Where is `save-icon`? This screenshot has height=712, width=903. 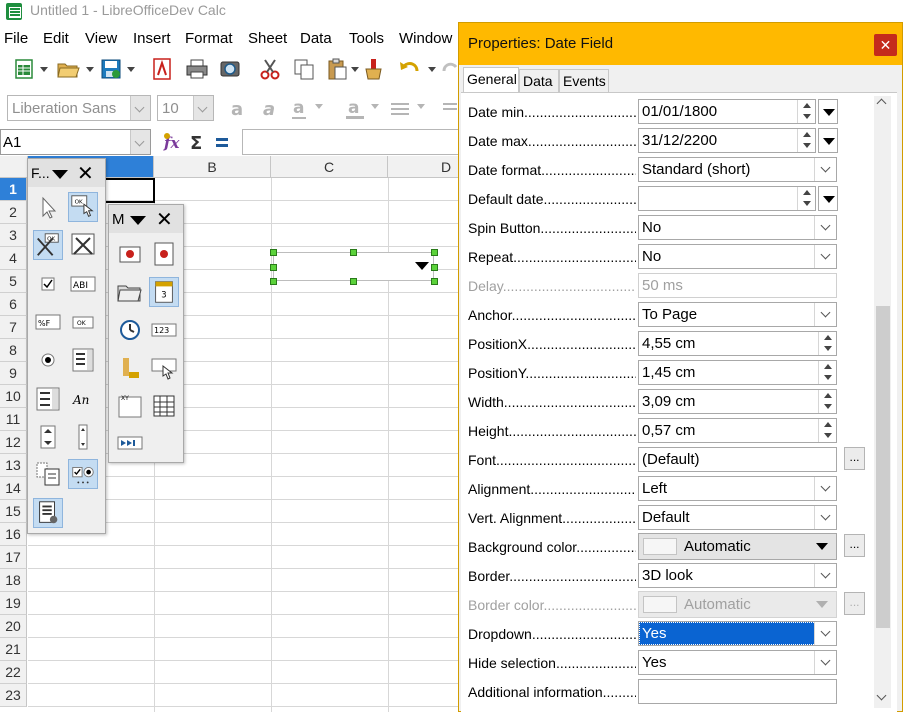
save-icon is located at coordinates (111, 69).